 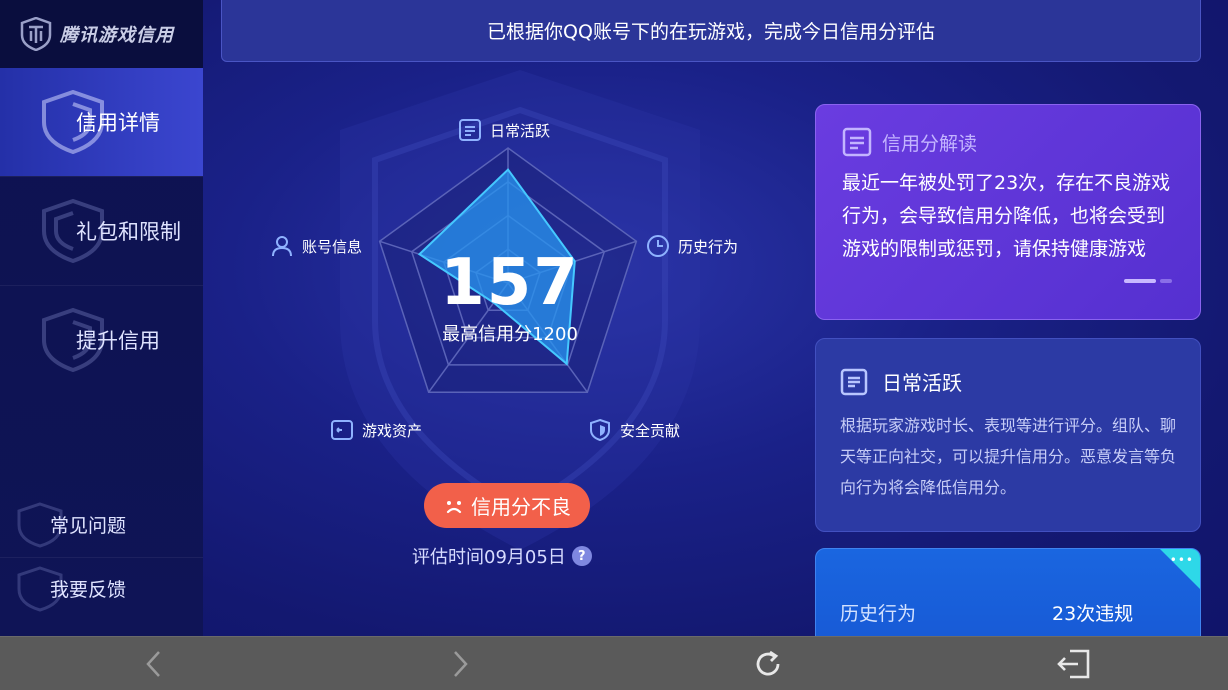 What do you see at coordinates (118, 123) in the screenshot?
I see `sidebar-item-label: 信用详情` at bounding box center [118, 123].